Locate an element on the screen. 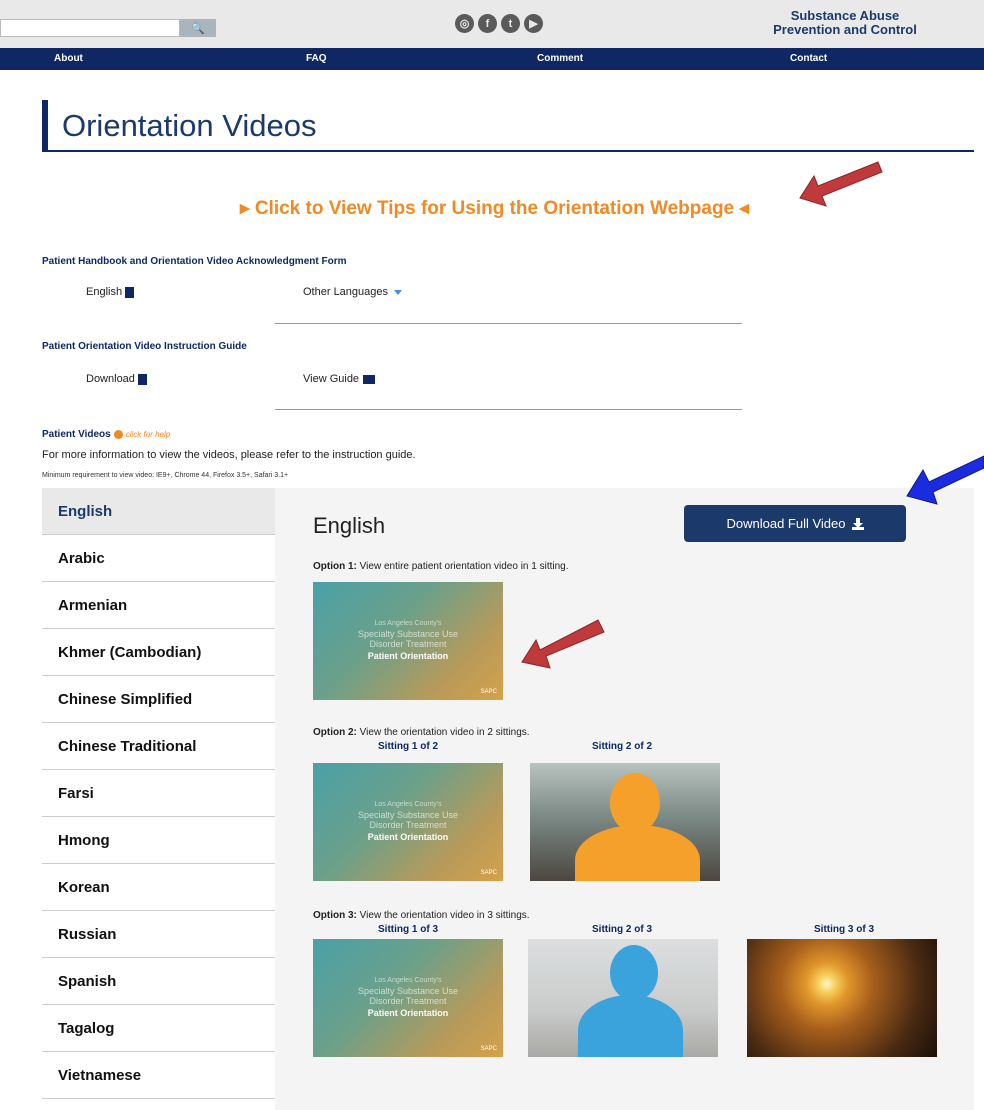  patient-videos-heading: Patient Videos click for help is located at coordinates (106, 434).